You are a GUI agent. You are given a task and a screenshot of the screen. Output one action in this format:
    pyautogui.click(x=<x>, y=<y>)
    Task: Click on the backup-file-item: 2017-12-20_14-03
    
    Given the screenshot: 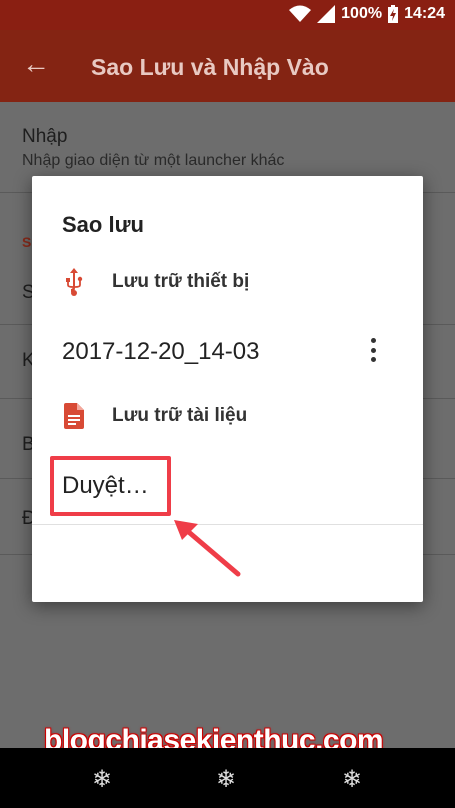 What is the action you would take?
    pyautogui.click(x=161, y=352)
    